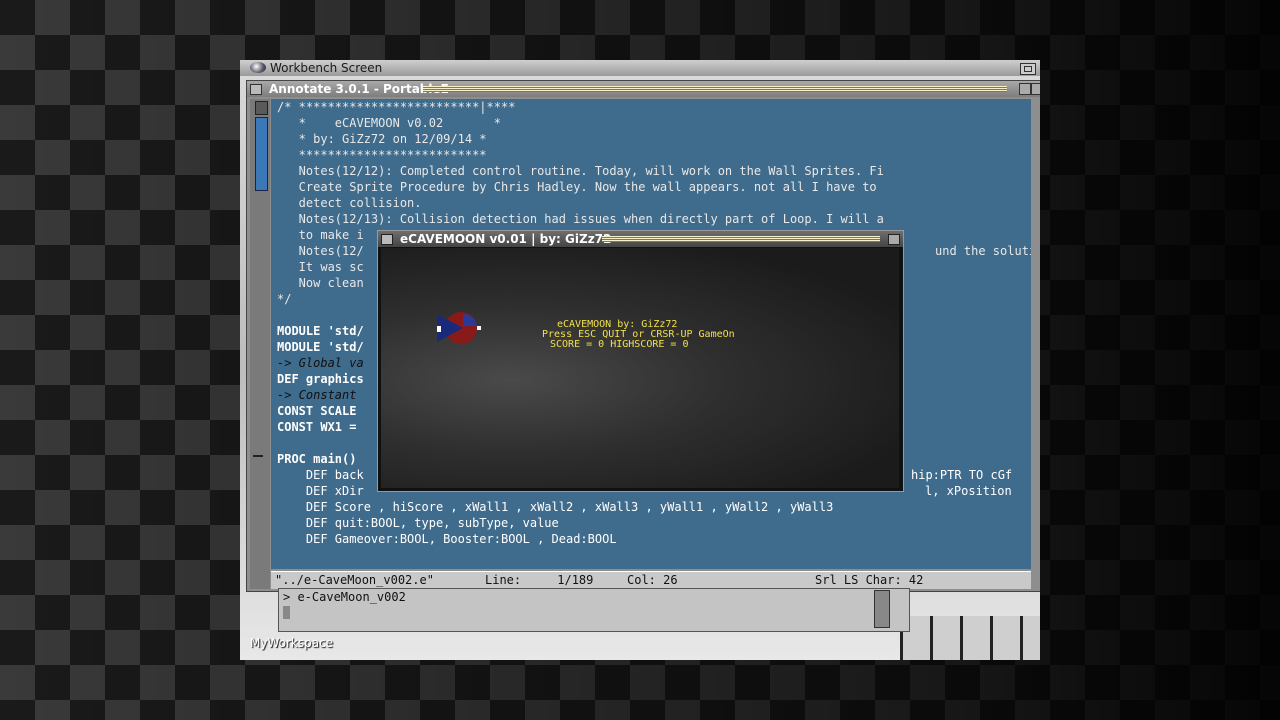 This screenshot has height=720, width=1280. What do you see at coordinates (261, 108) in the screenshot?
I see `scroll-arrow-up-icon` at bounding box center [261, 108].